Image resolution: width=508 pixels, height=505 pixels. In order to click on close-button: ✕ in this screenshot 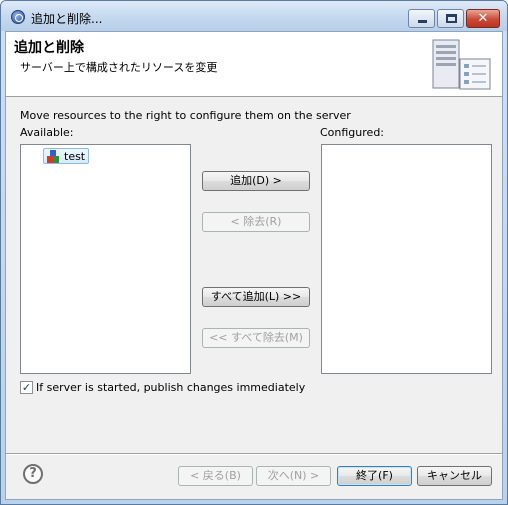, I will do `click(483, 18)`.